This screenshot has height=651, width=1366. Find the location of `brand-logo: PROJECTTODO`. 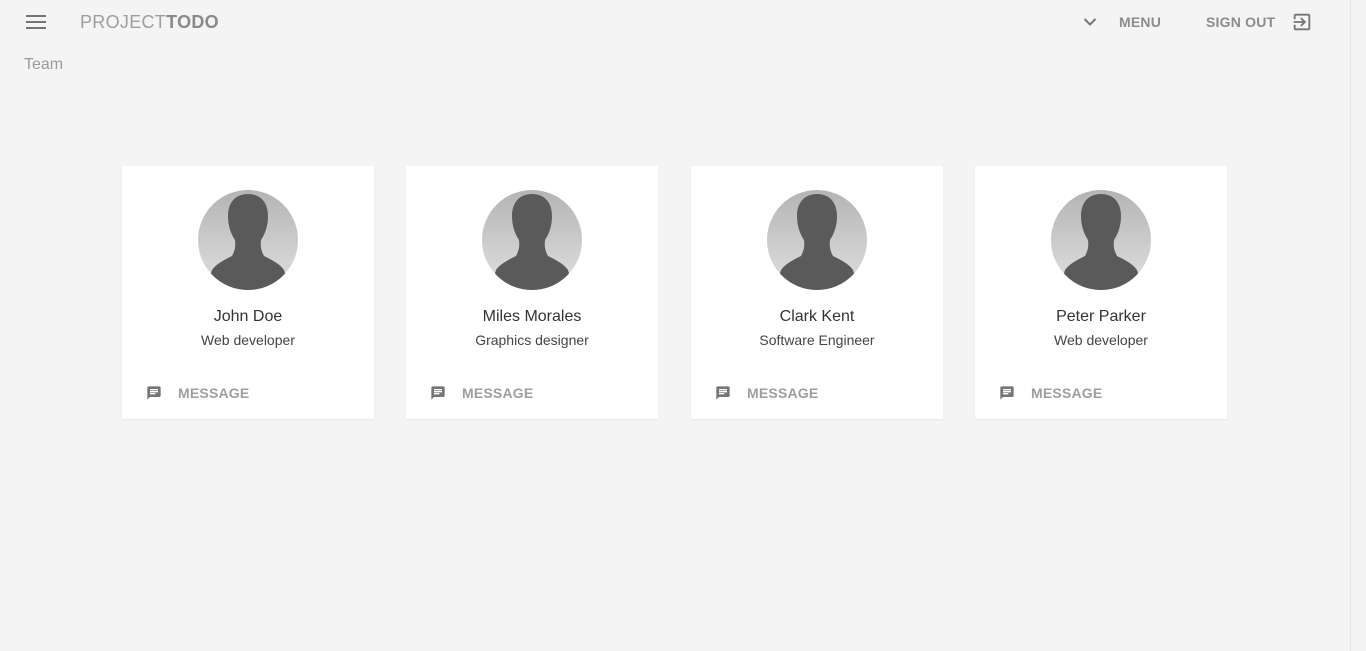

brand-logo: PROJECTTODO is located at coordinates (149, 22).